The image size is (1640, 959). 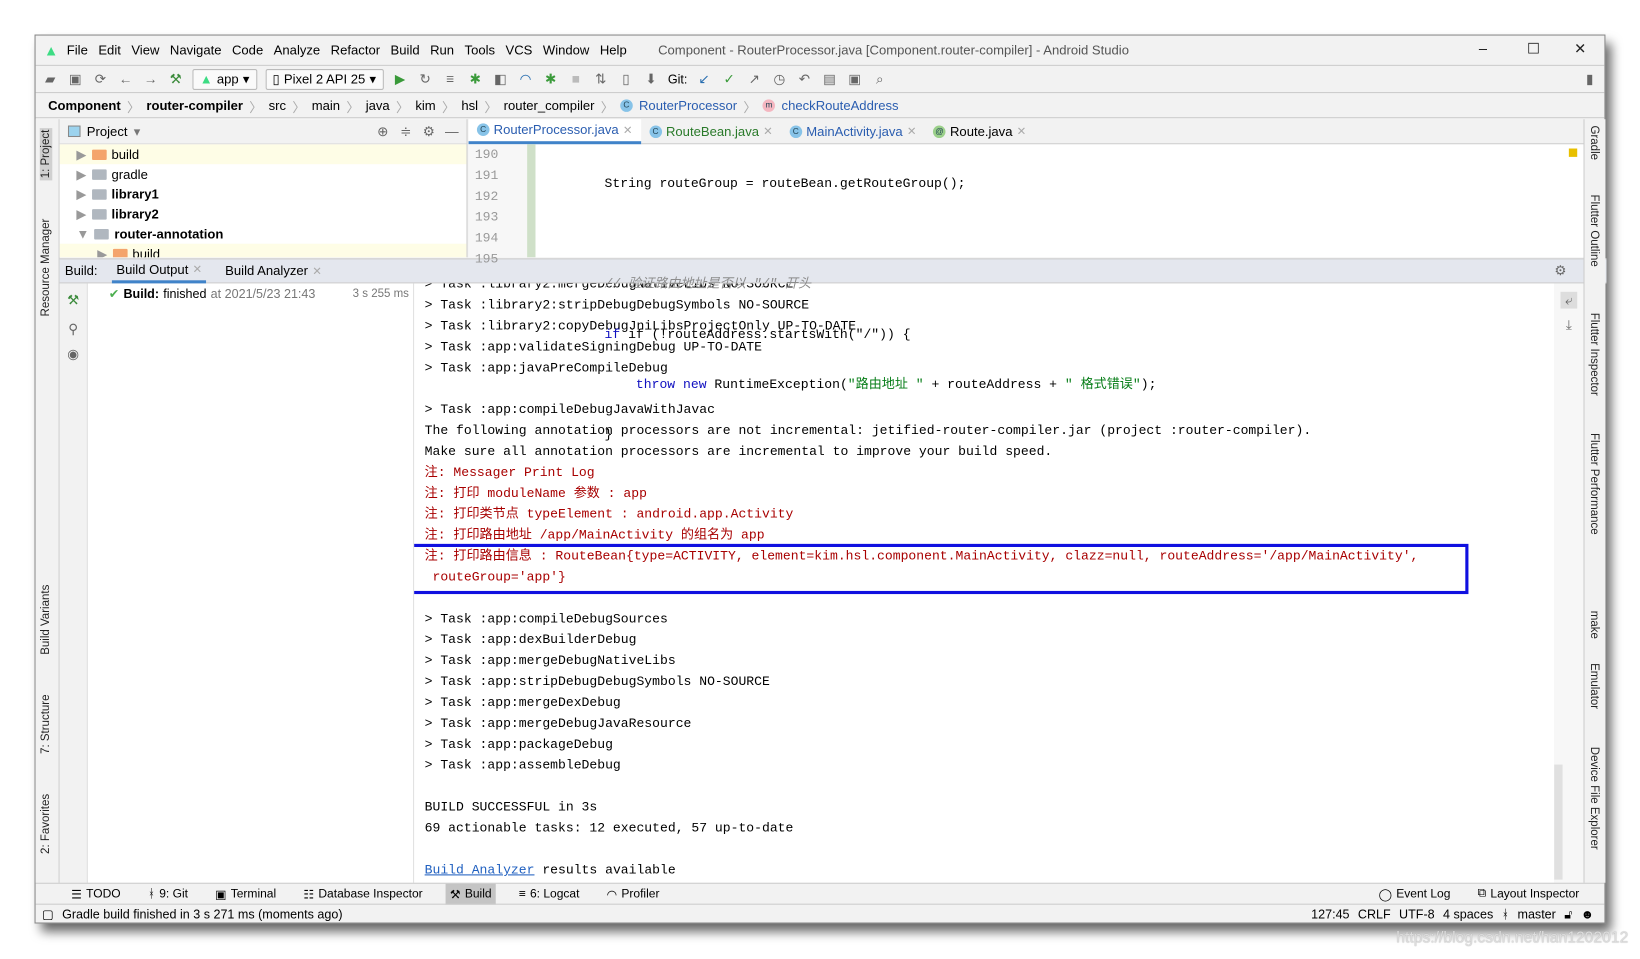 What do you see at coordinates (145, 49) in the screenshot?
I see `menu-view: View` at bounding box center [145, 49].